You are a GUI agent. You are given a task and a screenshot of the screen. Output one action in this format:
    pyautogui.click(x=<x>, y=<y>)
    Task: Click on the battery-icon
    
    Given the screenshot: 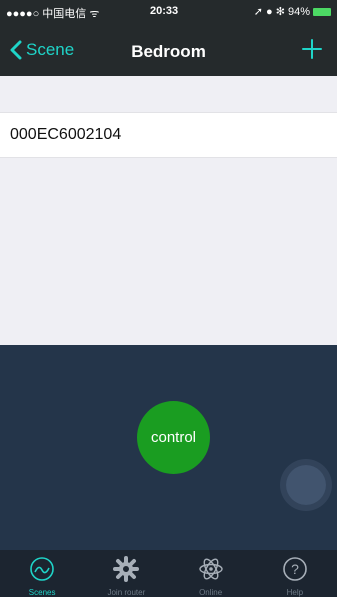 What is the action you would take?
    pyautogui.click(x=322, y=12)
    